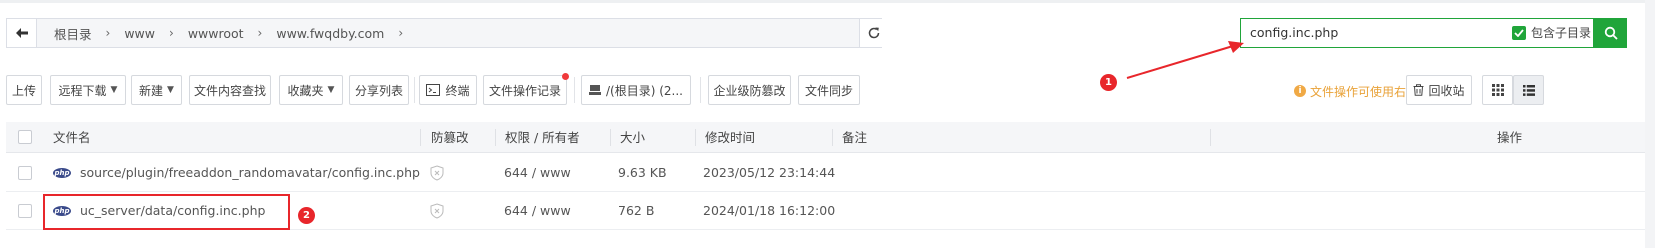 Image resolution: width=1655 pixels, height=248 pixels. What do you see at coordinates (73, 33) in the screenshot?
I see `breadcrumb-root: 根目录` at bounding box center [73, 33].